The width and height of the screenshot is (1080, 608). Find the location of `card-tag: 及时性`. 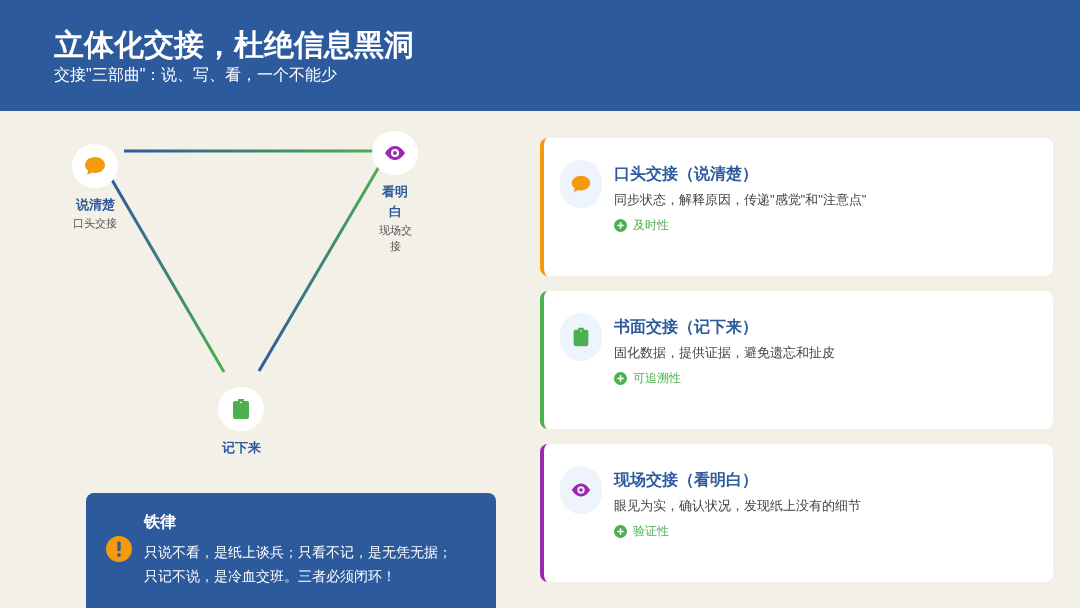

card-tag: 及时性 is located at coordinates (651, 225).